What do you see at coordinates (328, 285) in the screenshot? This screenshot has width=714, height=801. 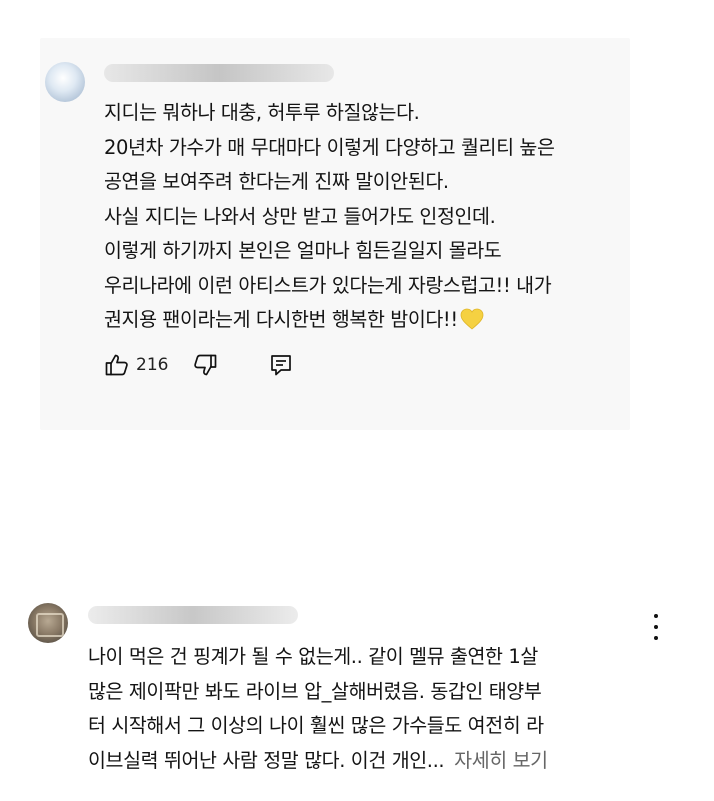 I see `comment-line: 우리나라에 이런 아티스트가 있다는게 자랑스럽고!! 내가` at bounding box center [328, 285].